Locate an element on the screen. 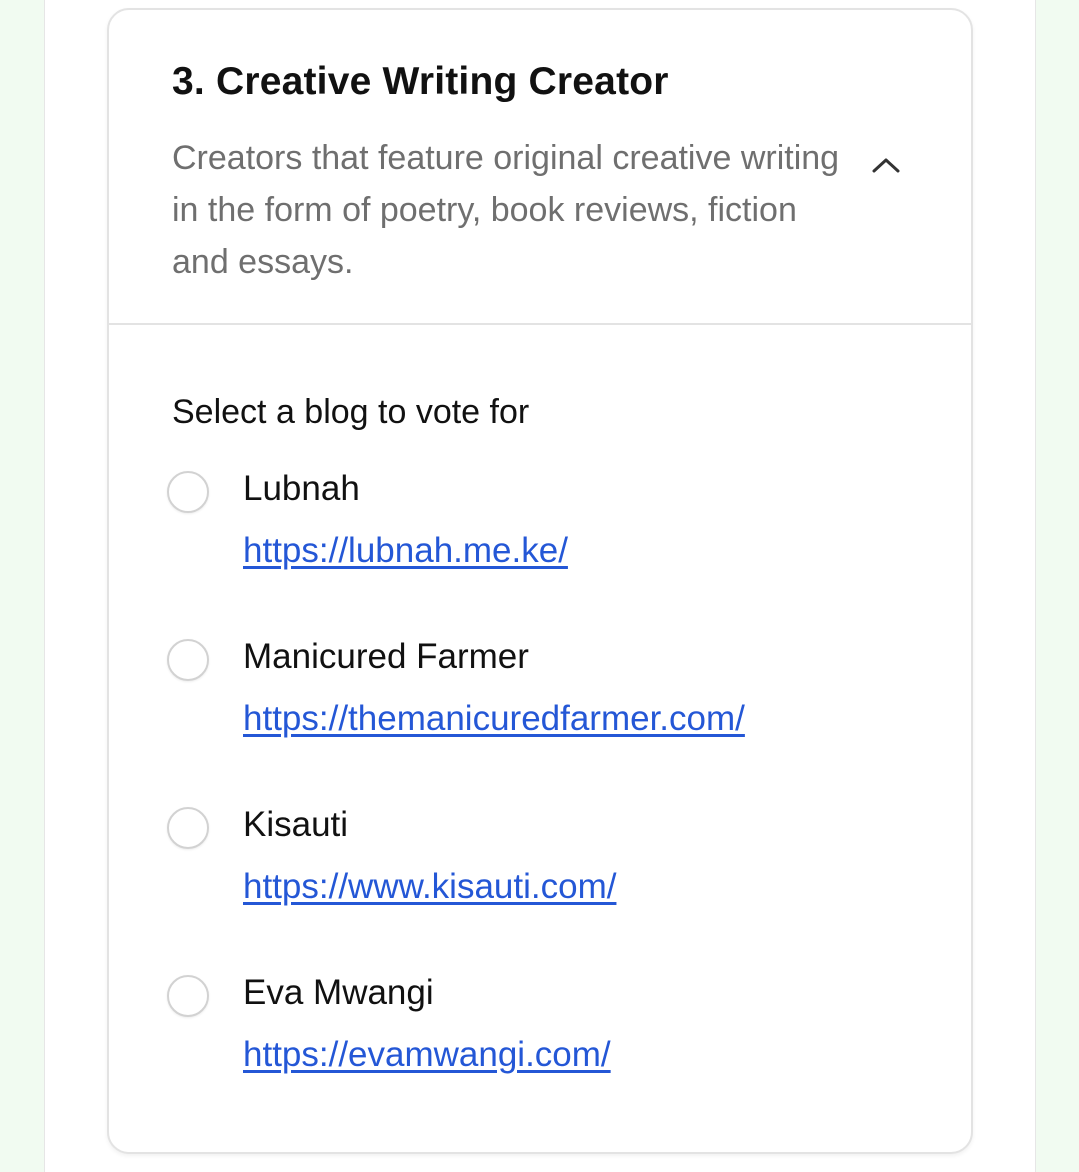 This screenshot has height=1172, width=1079. vote-prompt: Select a blog to vote for is located at coordinates (351, 412).